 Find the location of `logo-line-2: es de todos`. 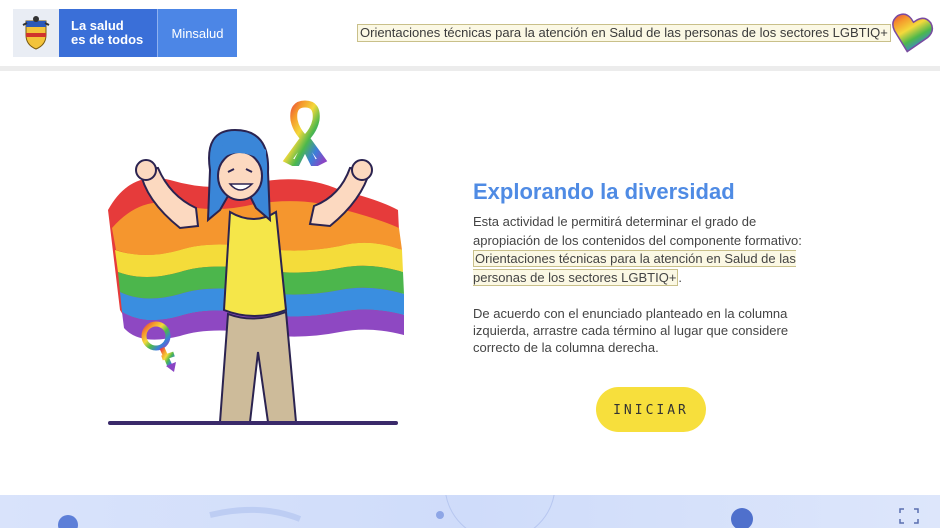

logo-line-2: es de todos is located at coordinates (107, 39).